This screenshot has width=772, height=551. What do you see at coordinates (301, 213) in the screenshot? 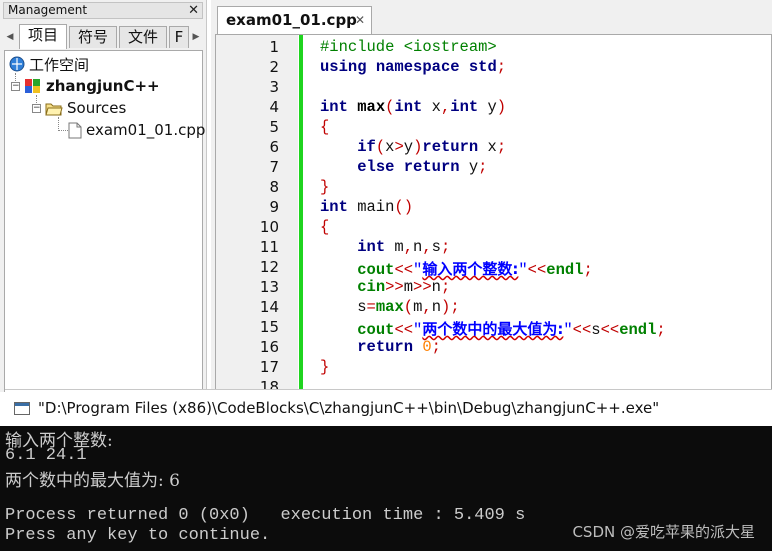
I see `change-bar` at bounding box center [301, 213].